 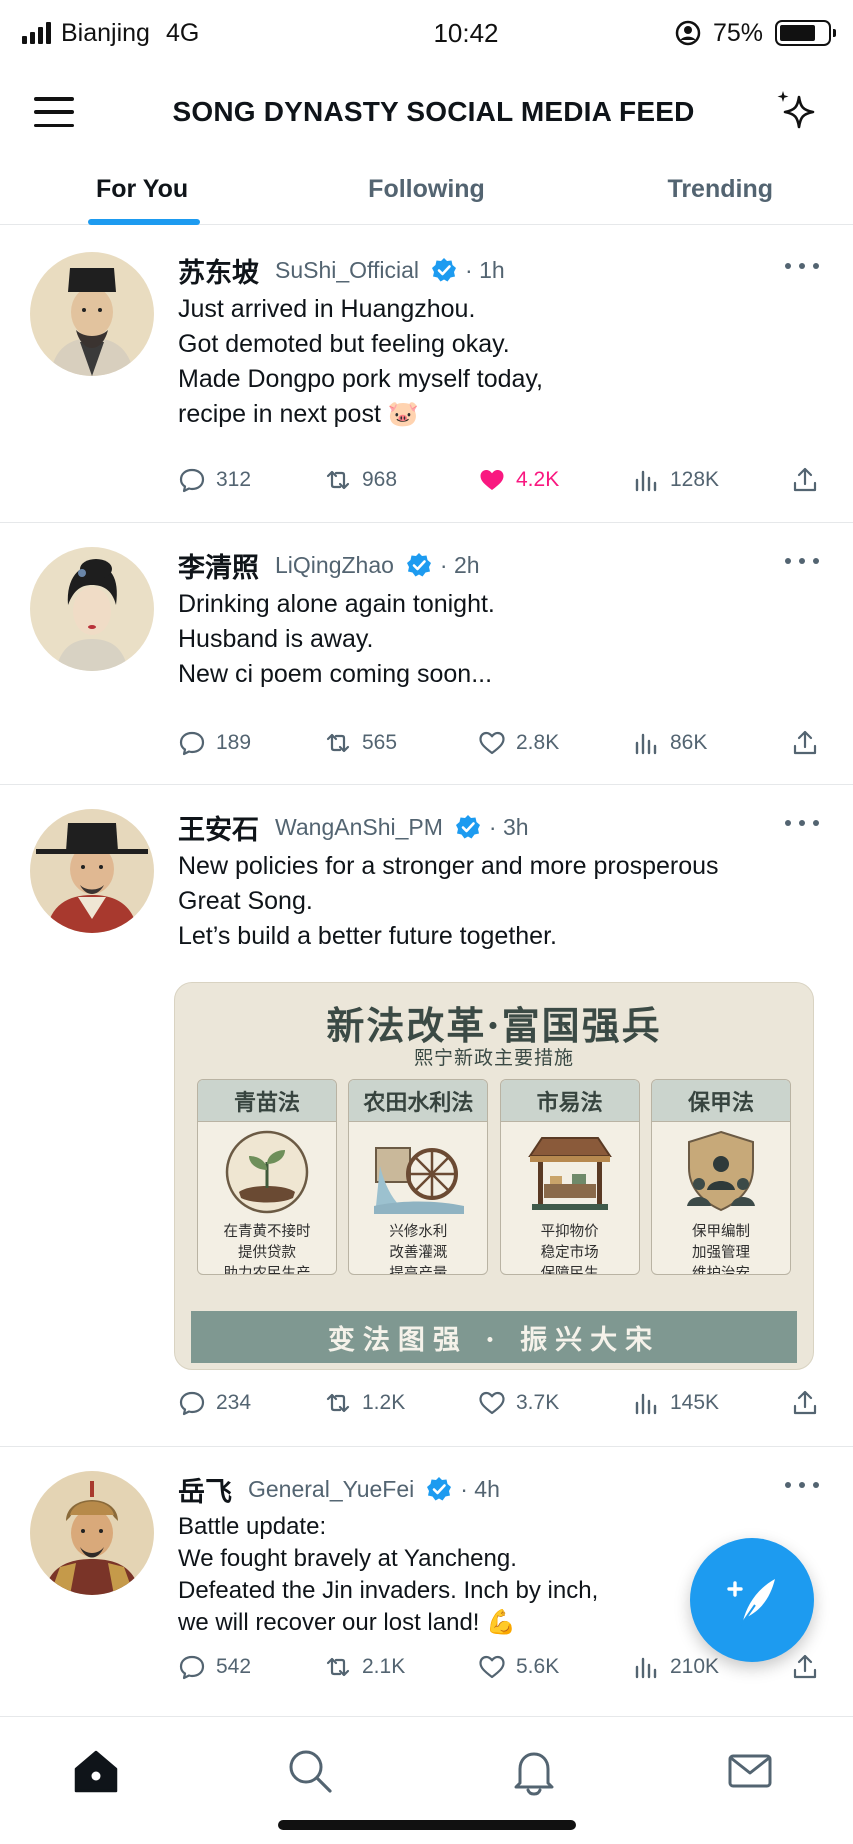 I want to click on author-handle: SuShi_Official, so click(x=347, y=270).